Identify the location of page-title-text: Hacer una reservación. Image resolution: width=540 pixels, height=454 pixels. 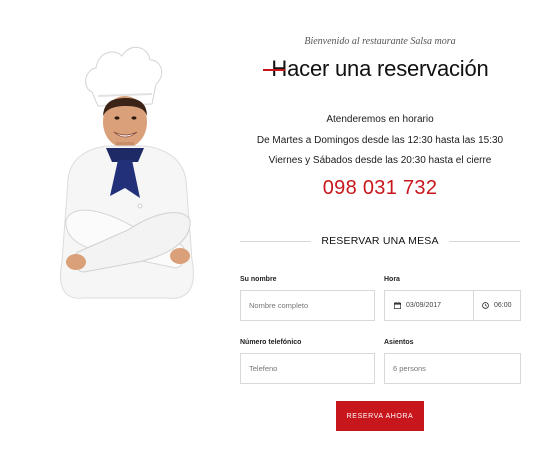
(380, 68).